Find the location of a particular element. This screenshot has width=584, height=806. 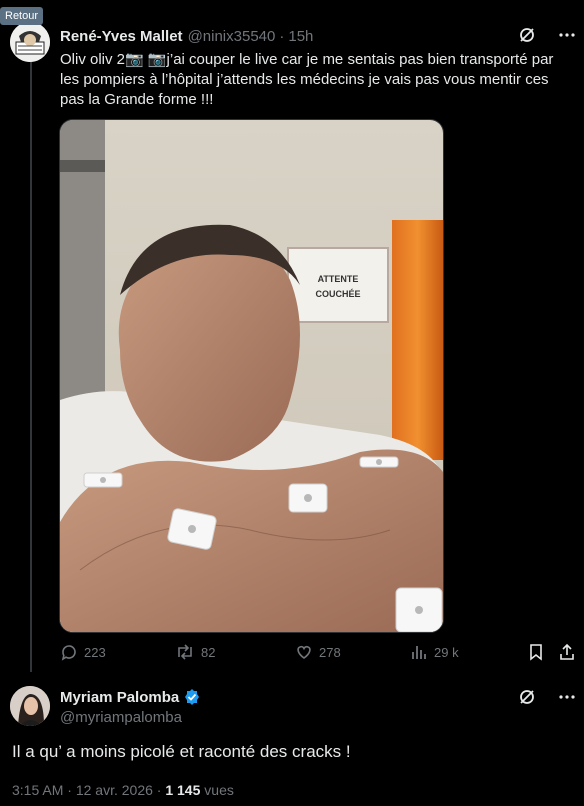

reply-button: 223 is located at coordinates (83, 652).